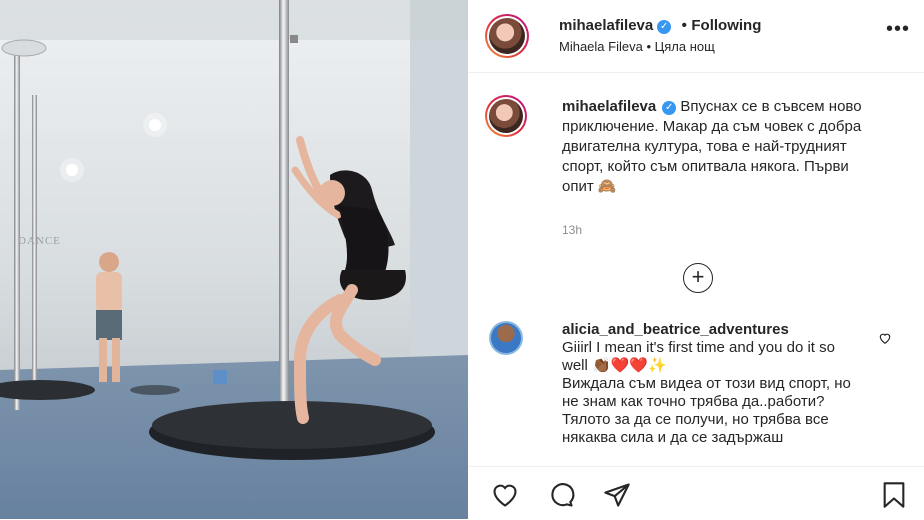 This screenshot has height=520, width=924. I want to click on header-title-row: mihaelafileva ✓ • Following, so click(660, 26).